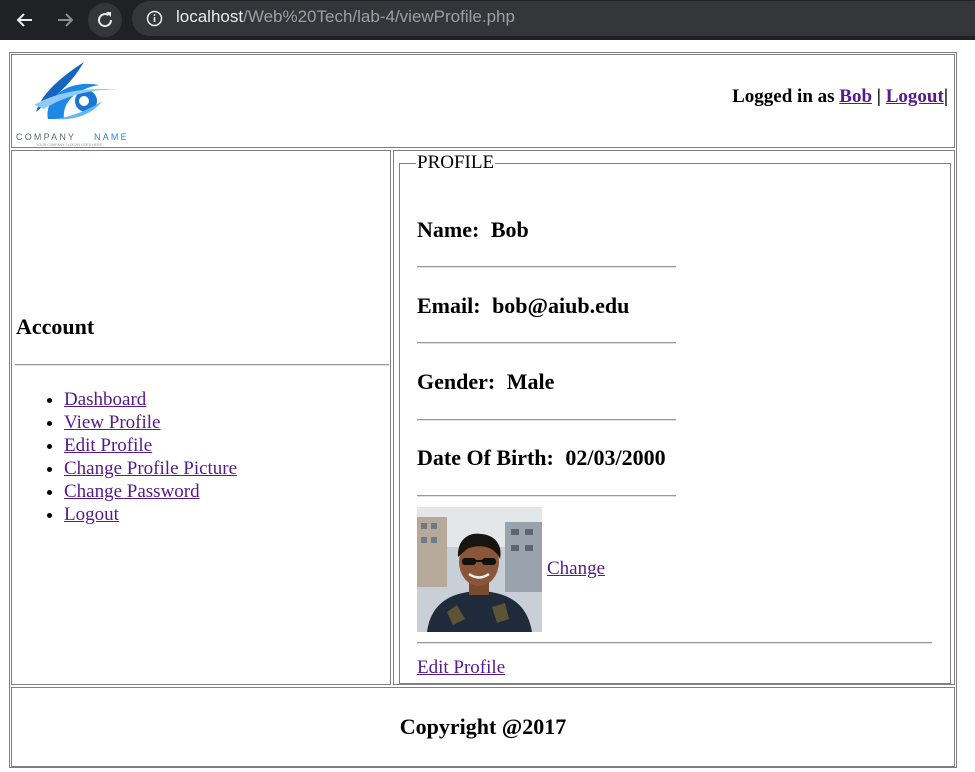 Image resolution: width=975 pixels, height=772 pixels. What do you see at coordinates (783, 96) in the screenshot?
I see `logged-in-label: Logged in as` at bounding box center [783, 96].